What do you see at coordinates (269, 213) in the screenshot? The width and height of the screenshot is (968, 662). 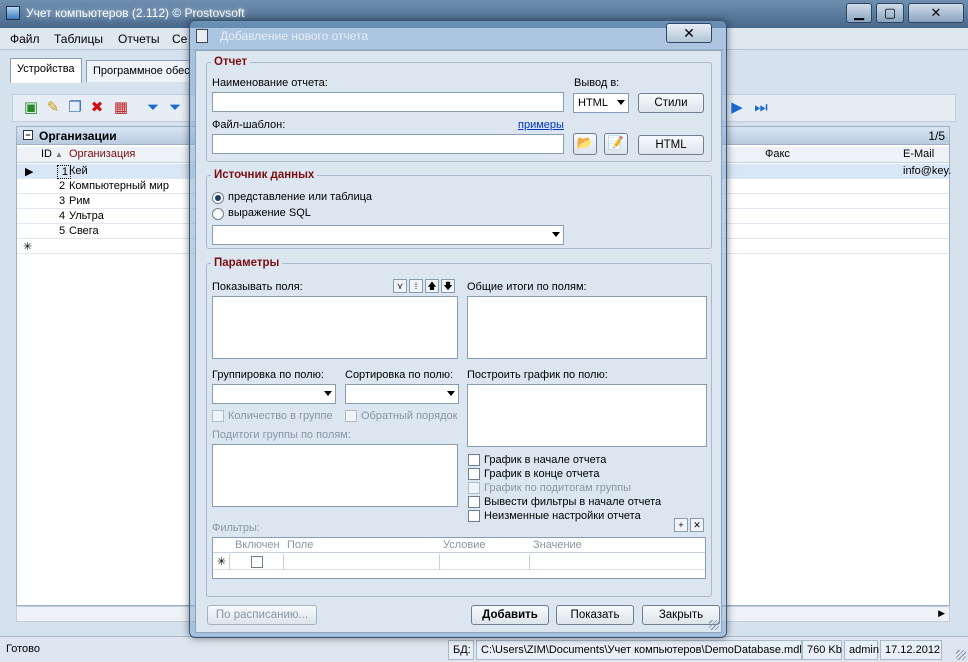 I see `radio-sql-expression-label: выражение SQL` at bounding box center [269, 213].